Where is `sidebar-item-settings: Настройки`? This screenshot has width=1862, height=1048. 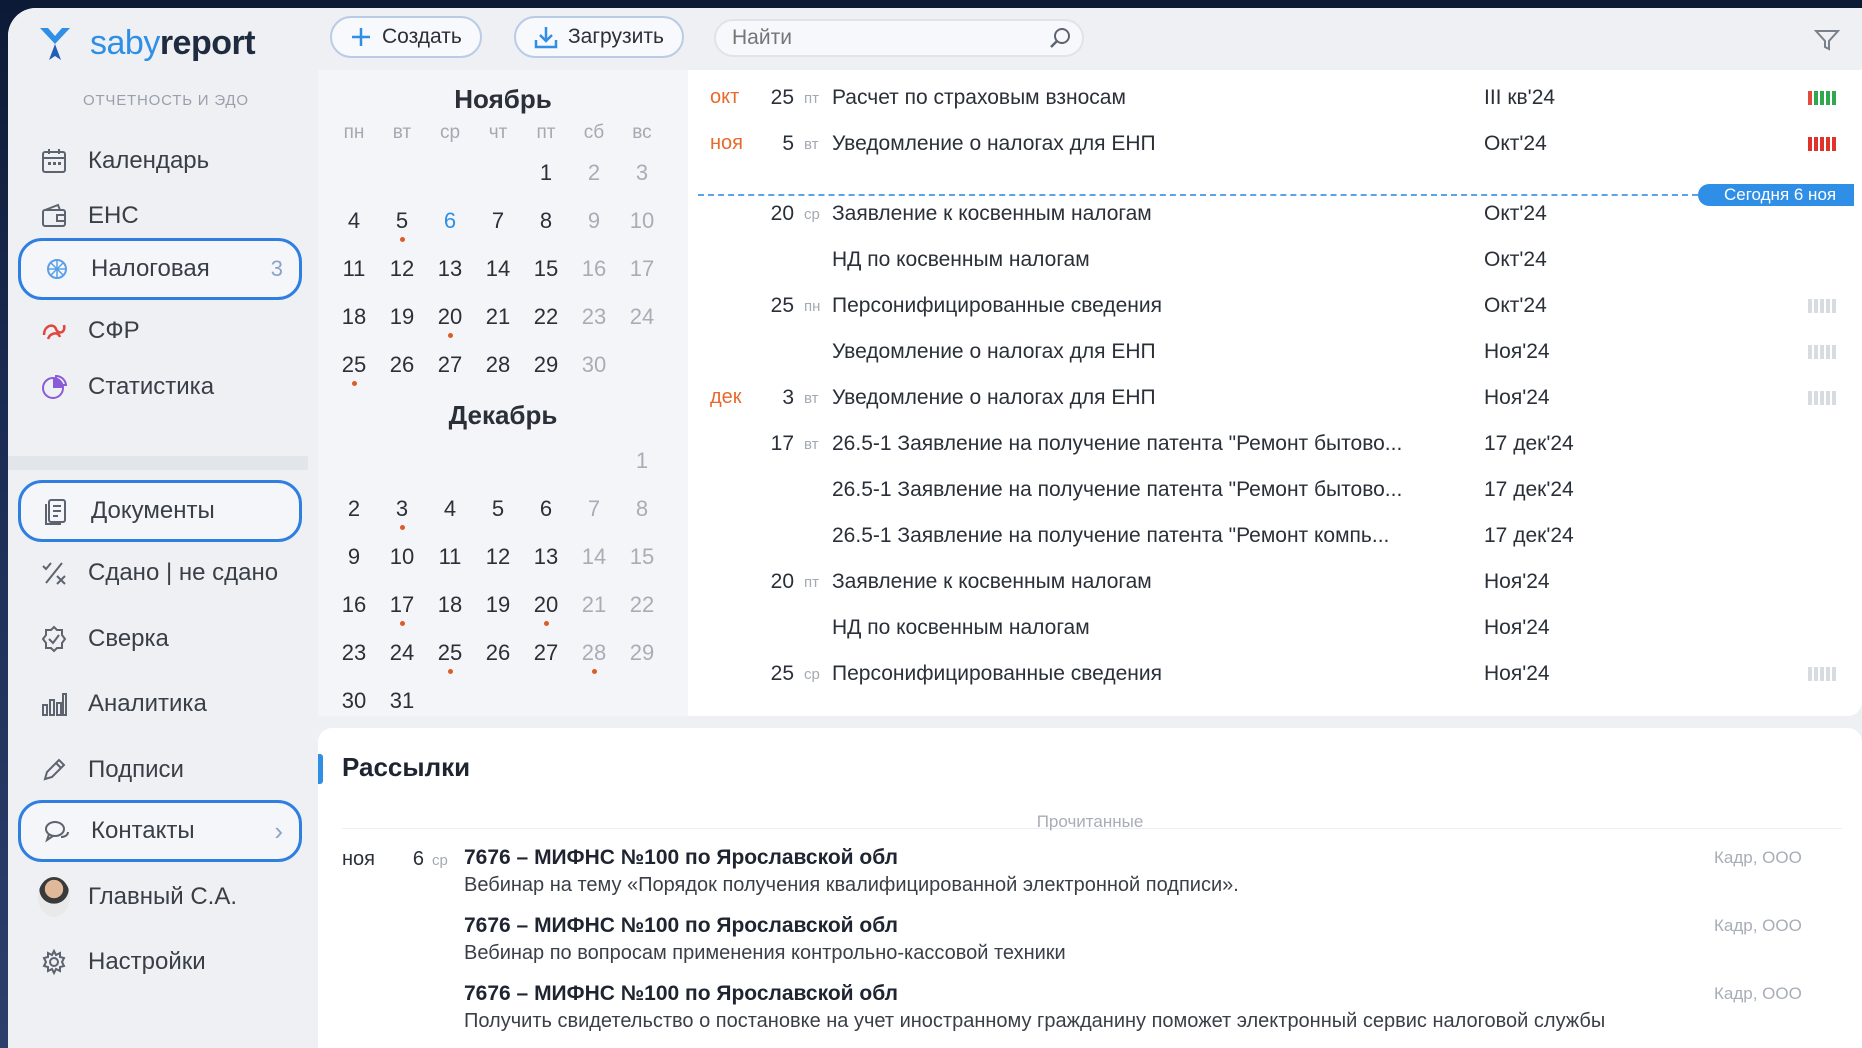 sidebar-item-settings: Настройки is located at coordinates (160, 962).